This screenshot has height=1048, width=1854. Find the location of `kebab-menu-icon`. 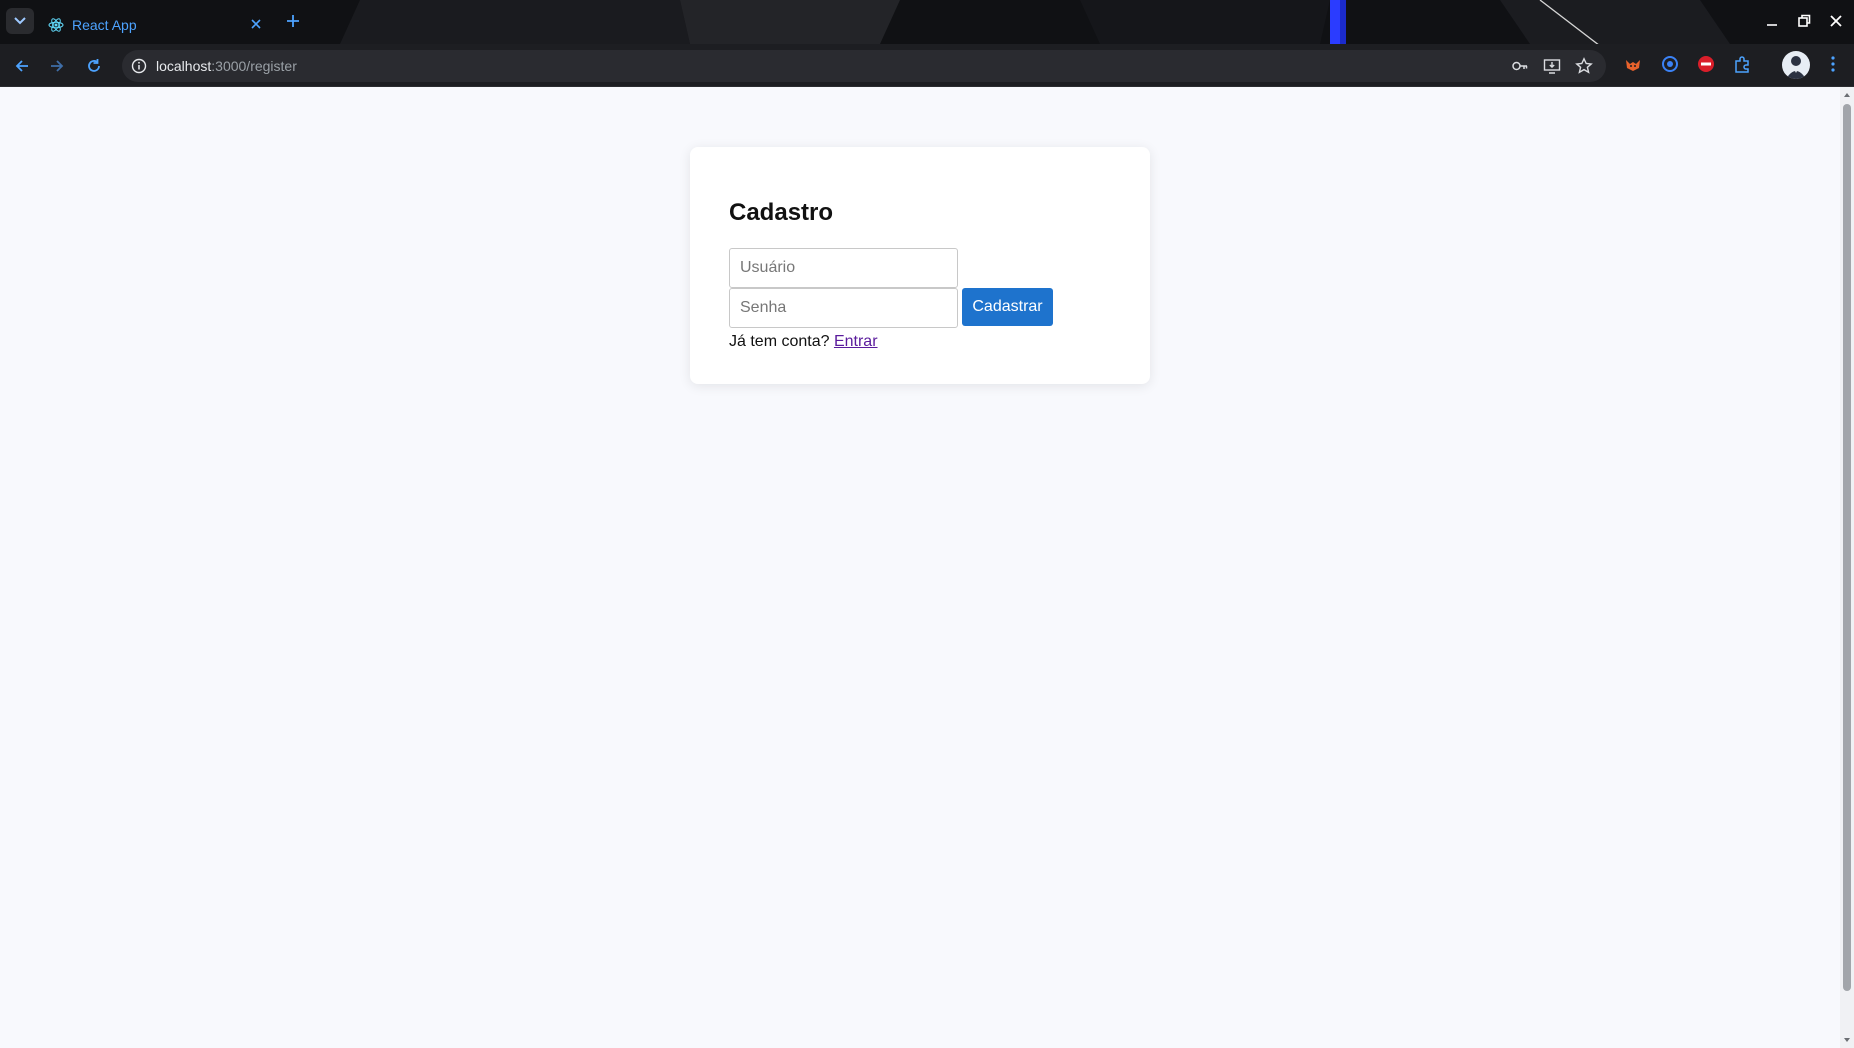

kebab-menu-icon is located at coordinates (1833, 64).